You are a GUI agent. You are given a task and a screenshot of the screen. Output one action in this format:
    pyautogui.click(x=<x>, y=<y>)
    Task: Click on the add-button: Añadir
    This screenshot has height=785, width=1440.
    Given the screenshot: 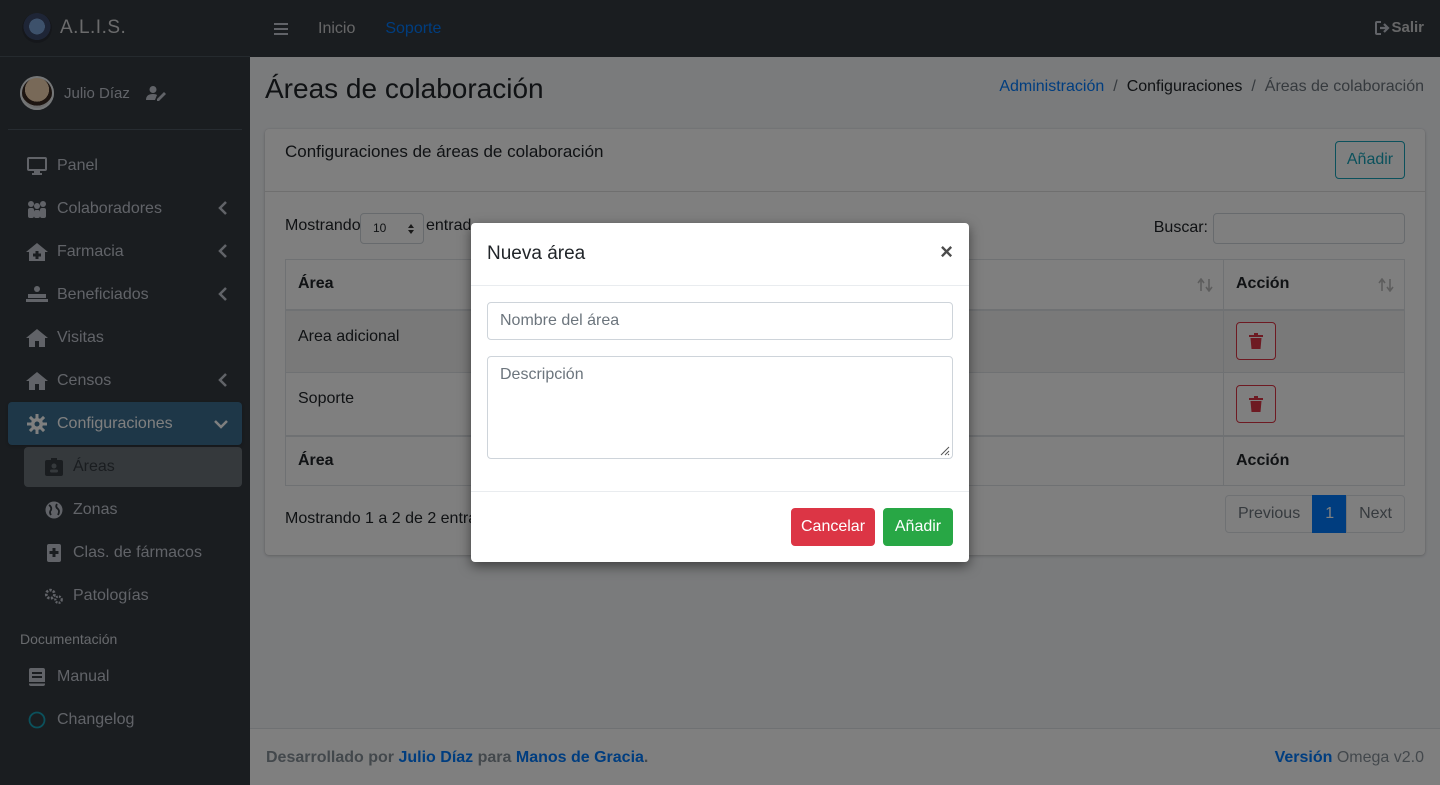 What is the action you would take?
    pyautogui.click(x=918, y=527)
    